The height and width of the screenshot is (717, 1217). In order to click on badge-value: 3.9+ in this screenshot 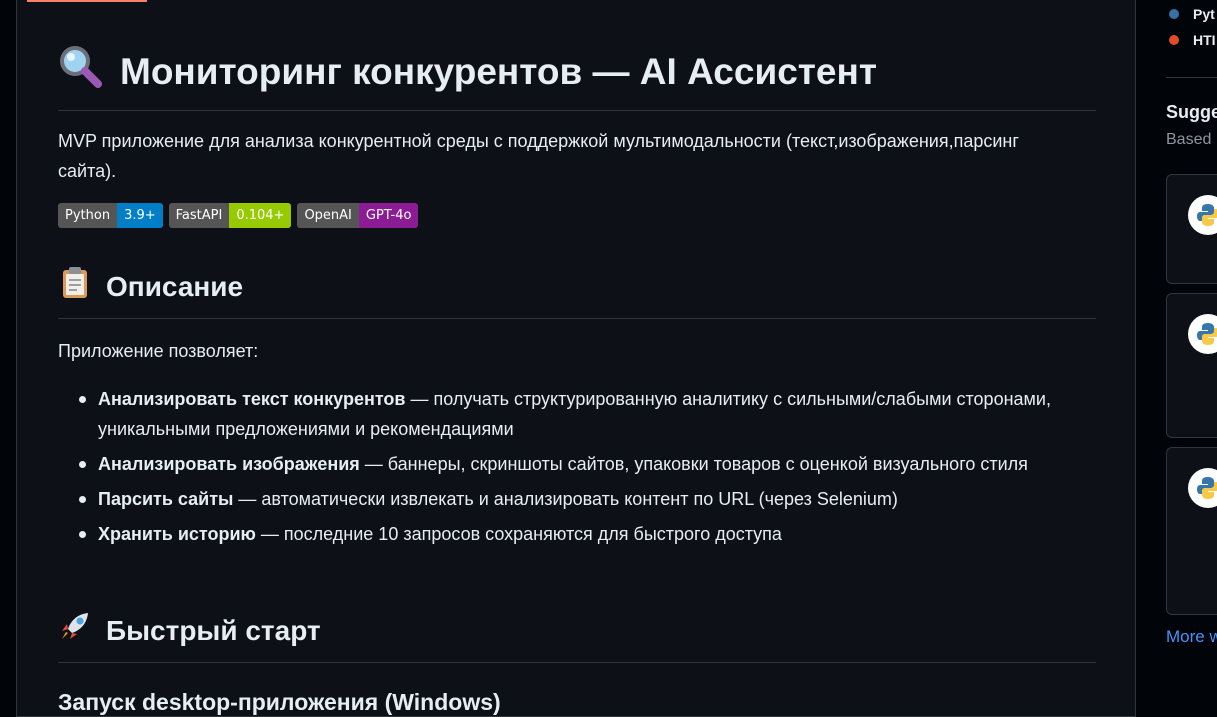, I will do `click(140, 215)`.